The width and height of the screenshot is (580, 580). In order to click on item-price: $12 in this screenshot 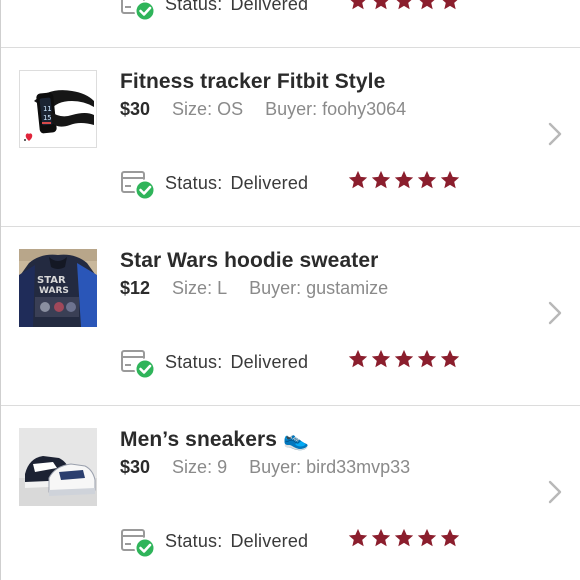, I will do `click(135, 288)`.